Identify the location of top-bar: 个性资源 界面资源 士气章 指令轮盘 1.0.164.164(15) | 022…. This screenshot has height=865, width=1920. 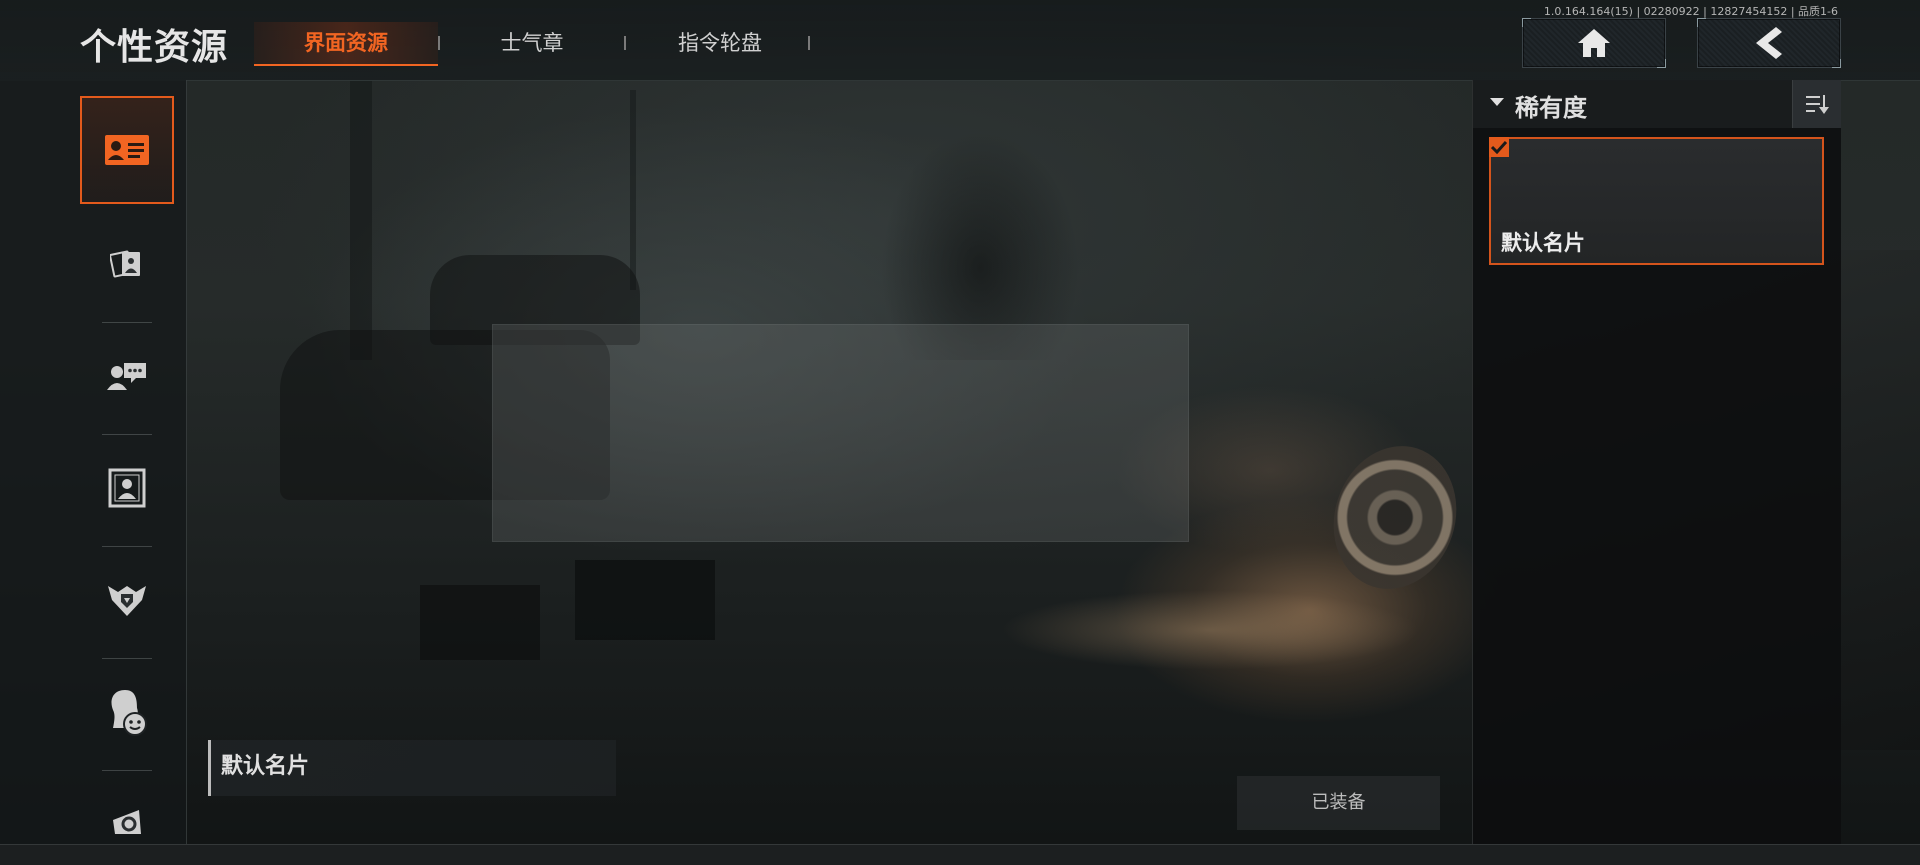
(960, 40).